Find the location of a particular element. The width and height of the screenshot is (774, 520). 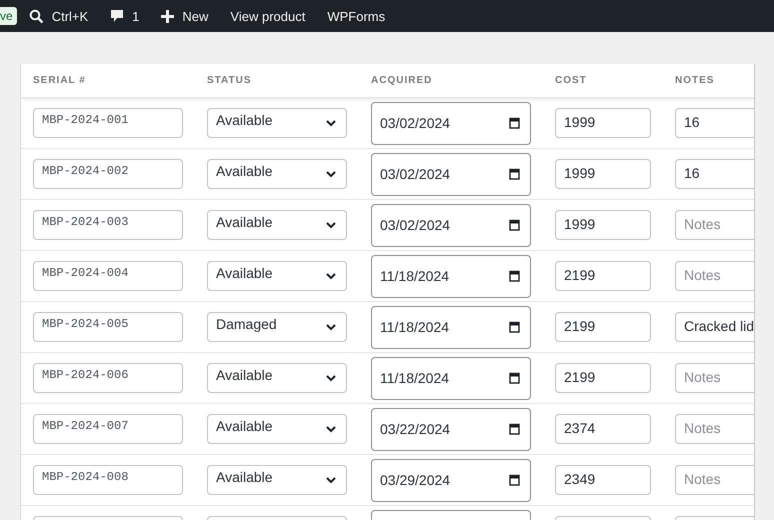

column-header: COST is located at coordinates (571, 81).